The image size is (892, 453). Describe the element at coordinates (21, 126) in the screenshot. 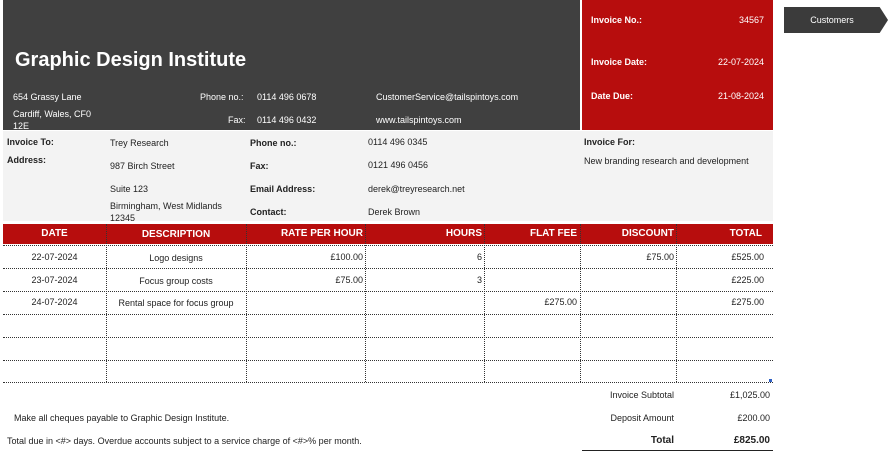

I see `company-address-line3: 12E` at that location.